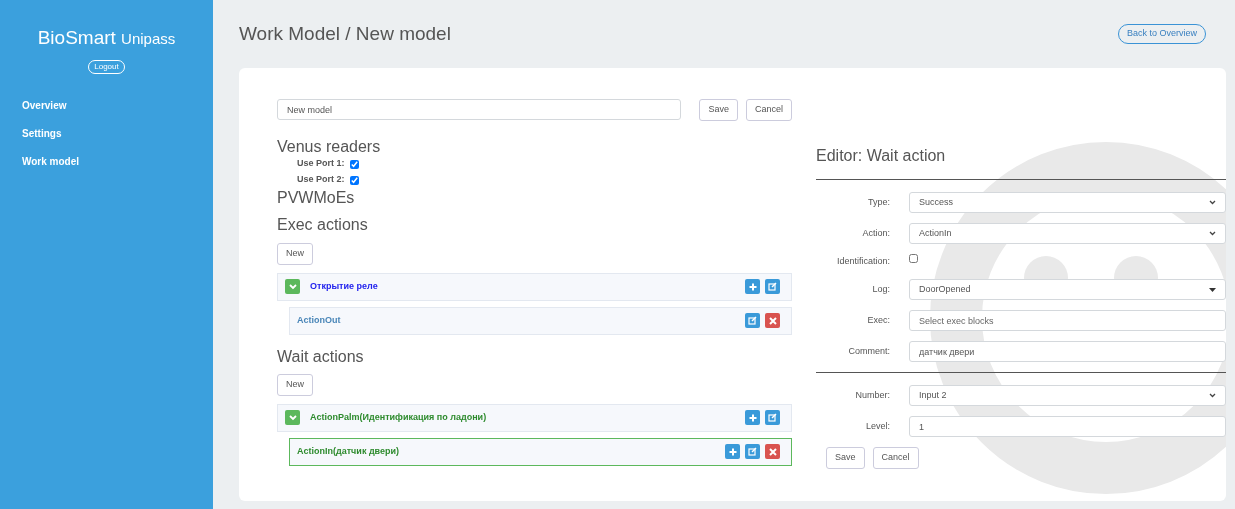  Describe the element at coordinates (348, 451) in the screenshot. I see `action-label: ActionIn(датчик двери)` at that location.